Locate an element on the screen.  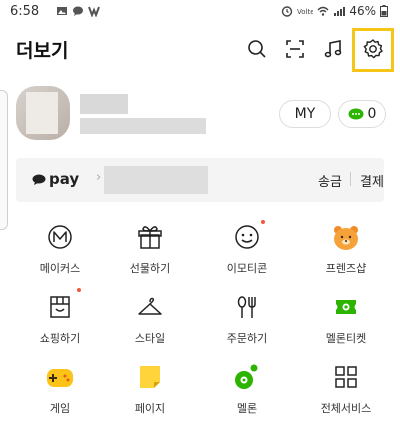
music-note-icon is located at coordinates (333, 49).